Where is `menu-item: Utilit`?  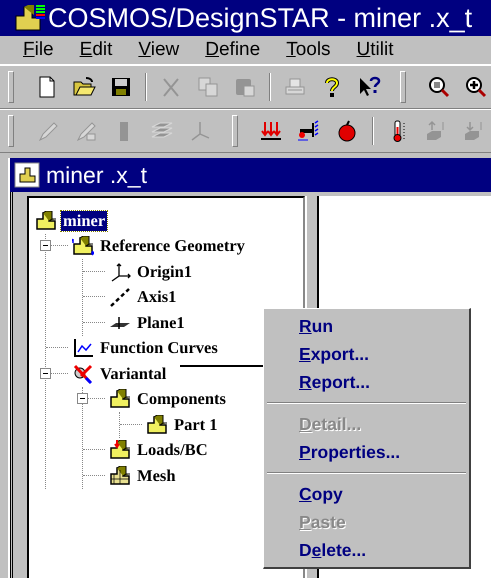
menu-item: Utilit is located at coordinates (375, 50).